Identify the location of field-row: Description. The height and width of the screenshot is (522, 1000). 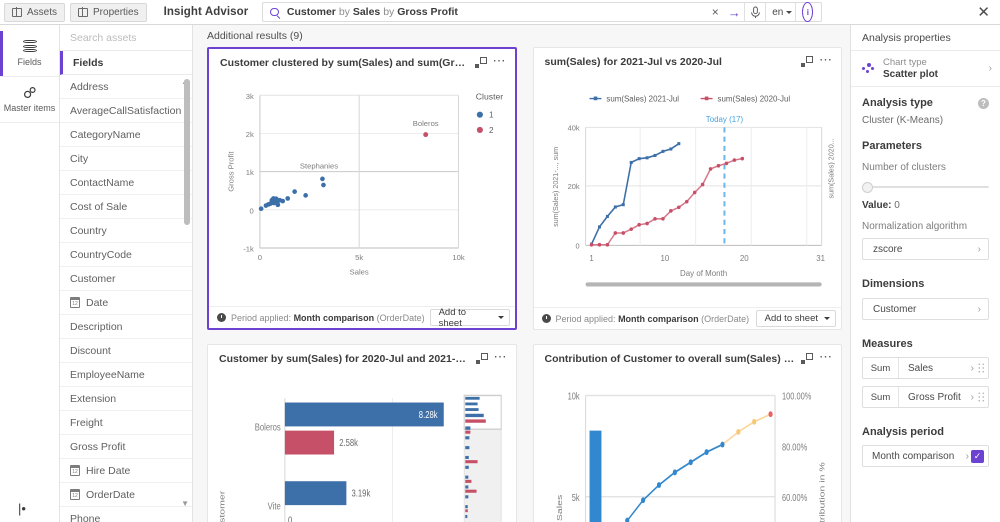
(126, 327).